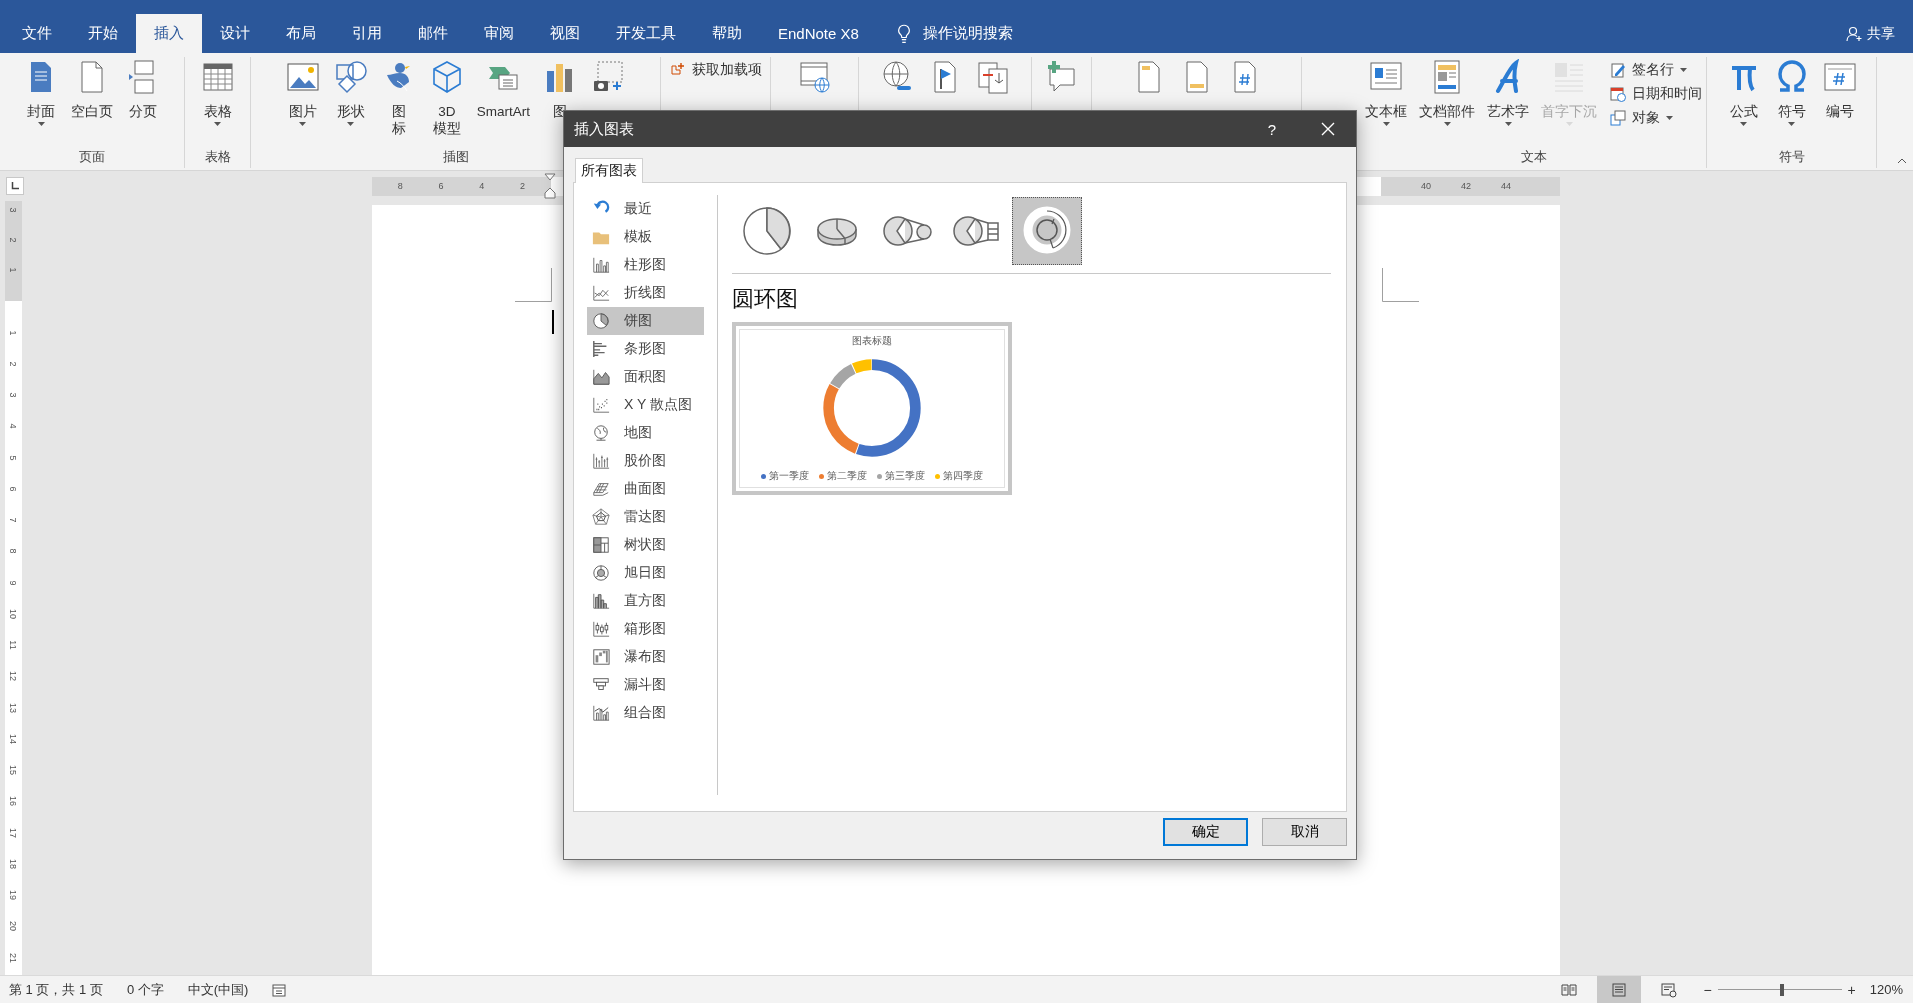  Describe the element at coordinates (13, 458) in the screenshot. I see `ruler-number: 5` at that location.